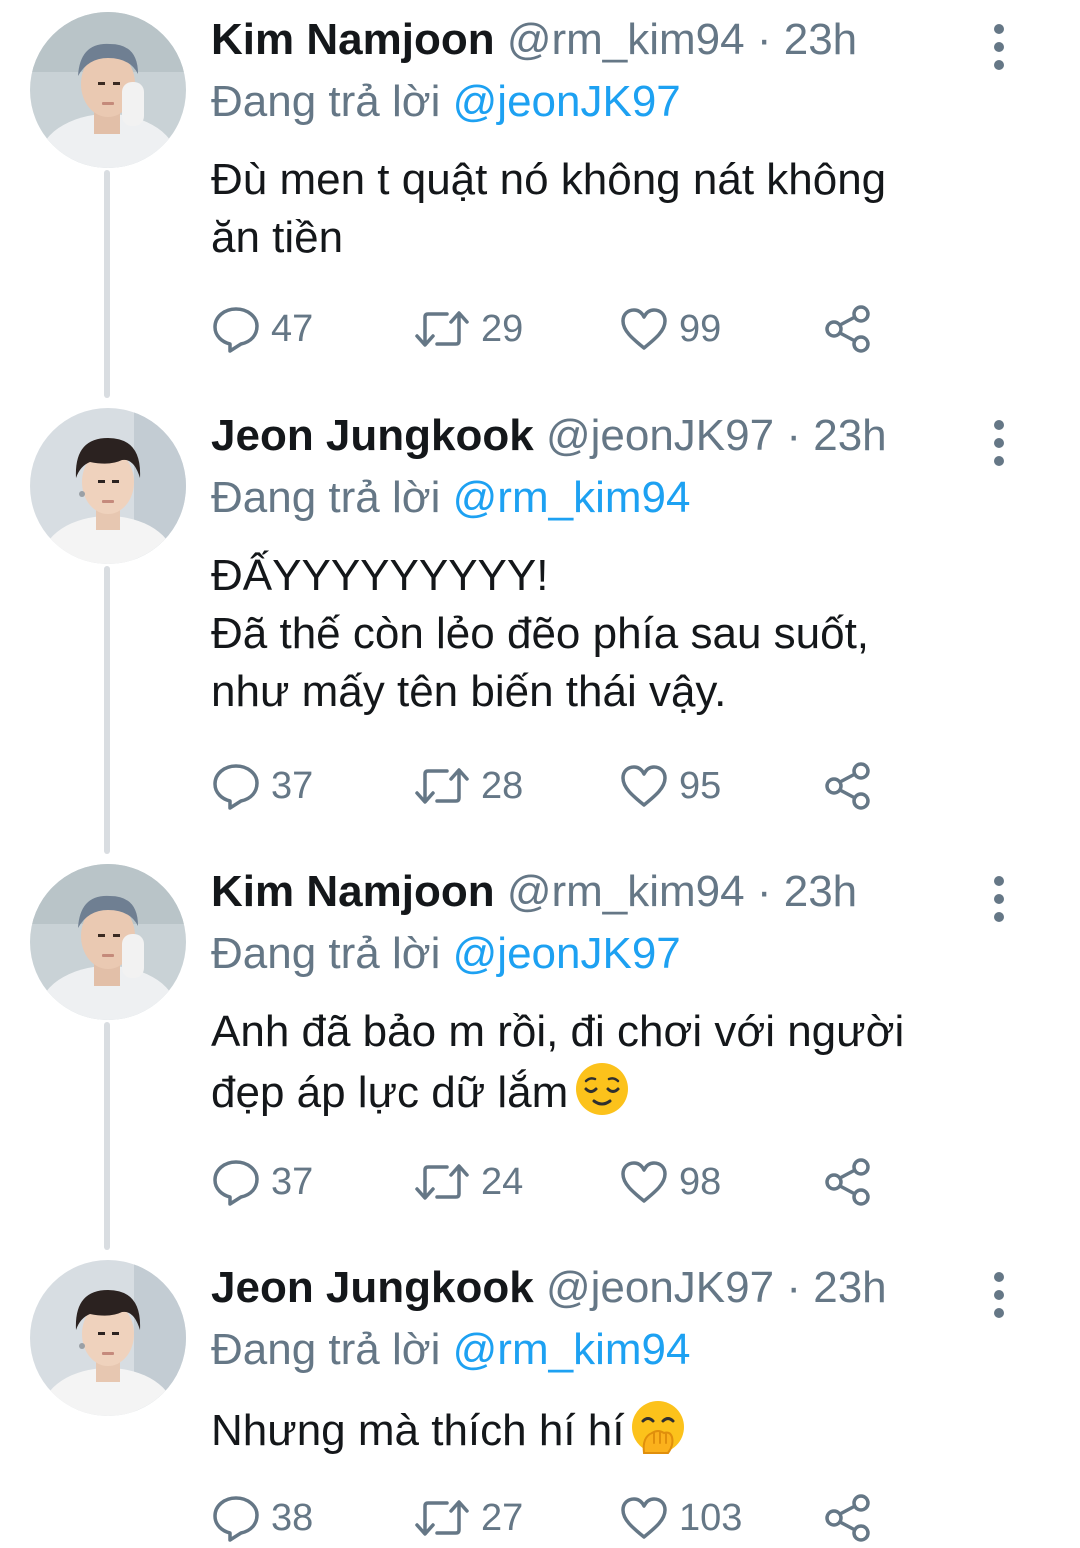 The image size is (1080, 1548). I want to click on action-bar: 37 24 98, so click(551, 1182).